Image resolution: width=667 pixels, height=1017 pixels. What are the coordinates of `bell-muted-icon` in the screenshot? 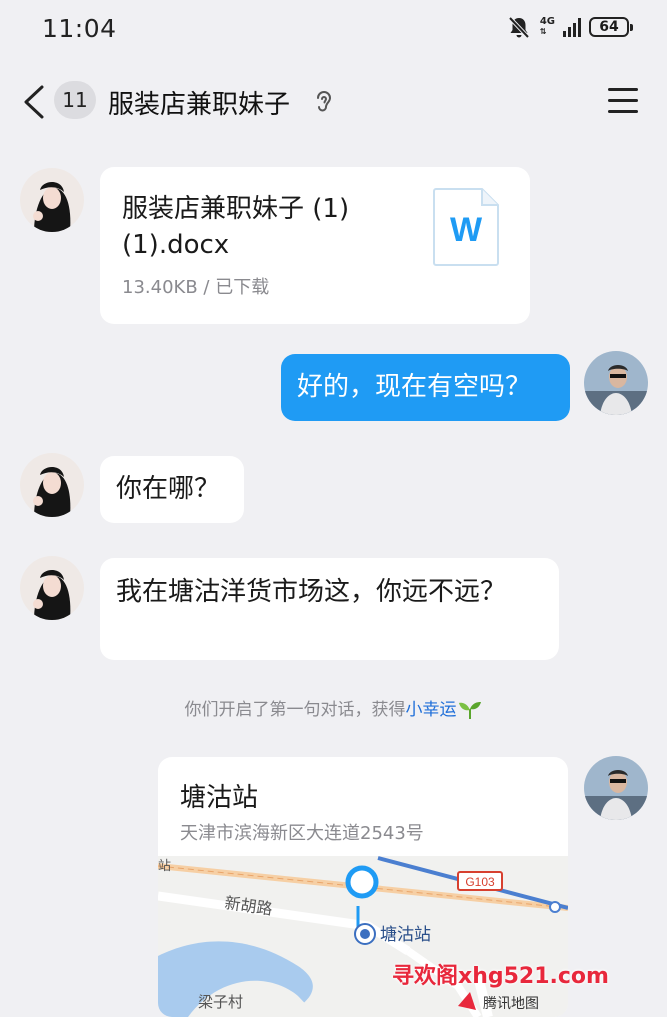 It's located at (519, 27).